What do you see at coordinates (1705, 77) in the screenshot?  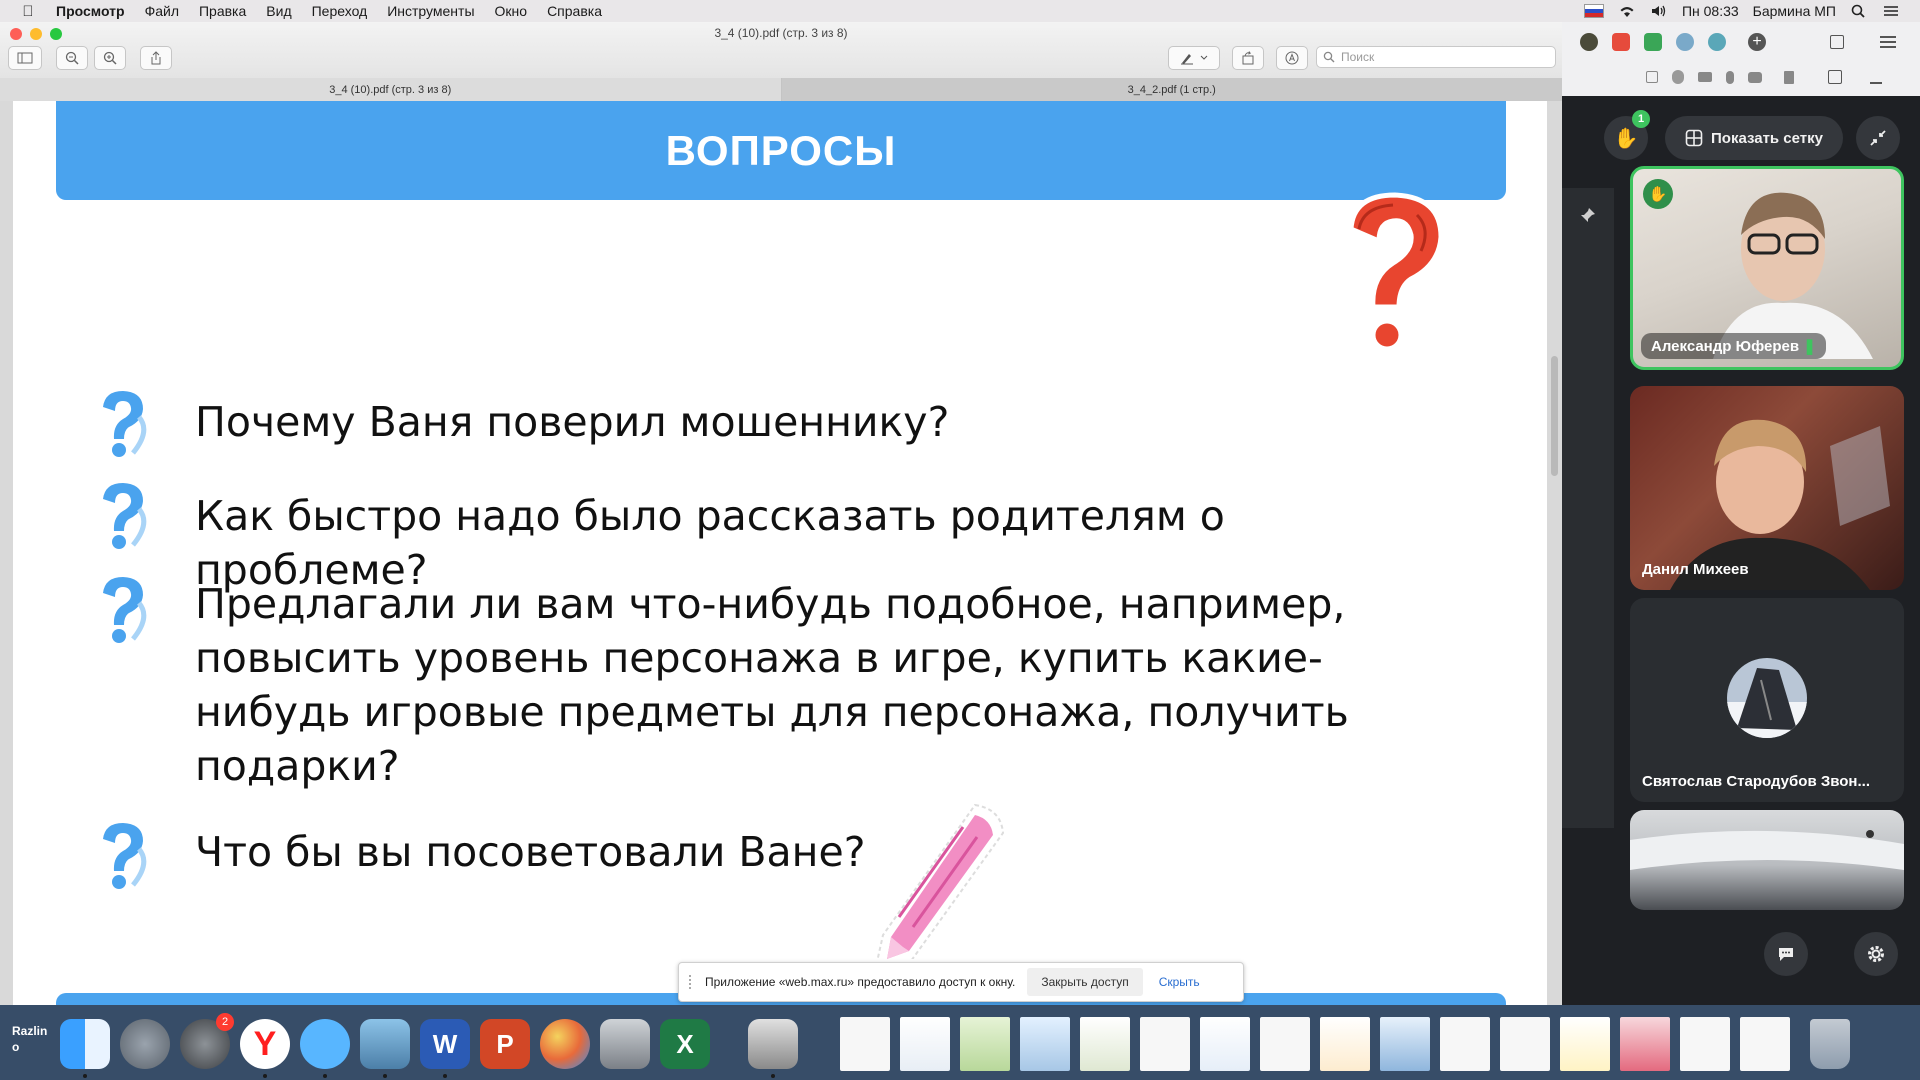 I see `camera-status-icon` at bounding box center [1705, 77].